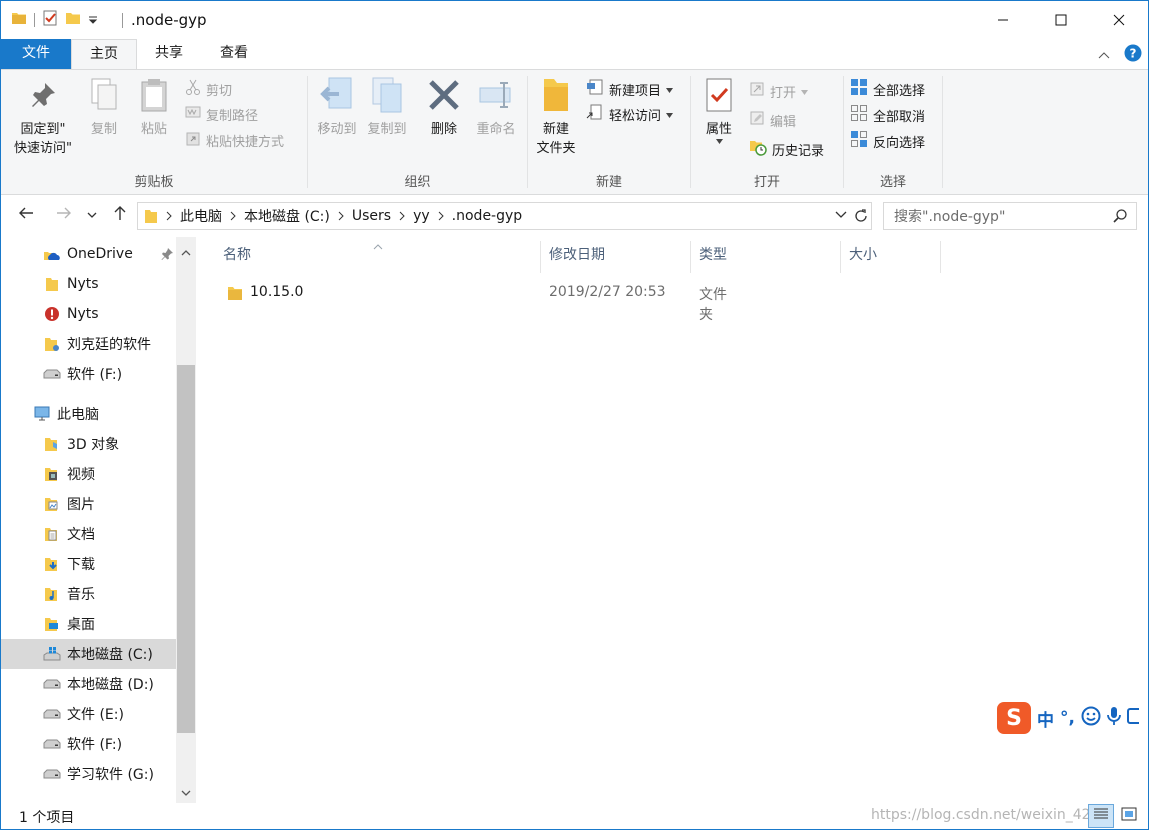 This screenshot has width=1149, height=830. What do you see at coordinates (1003, 20) in the screenshot?
I see `minimize-button` at bounding box center [1003, 20].